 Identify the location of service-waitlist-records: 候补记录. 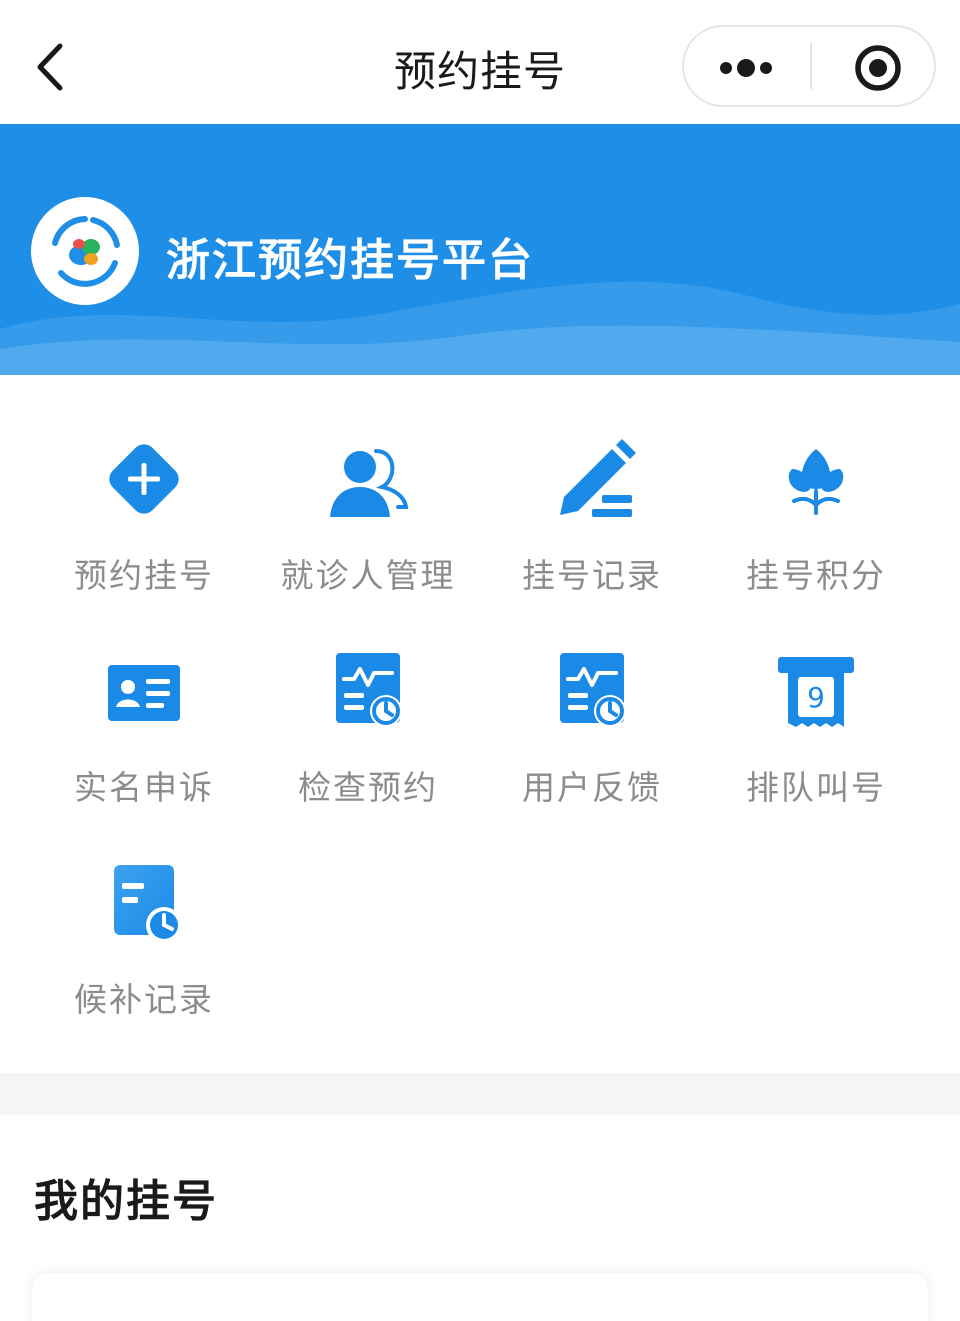
(144, 909).